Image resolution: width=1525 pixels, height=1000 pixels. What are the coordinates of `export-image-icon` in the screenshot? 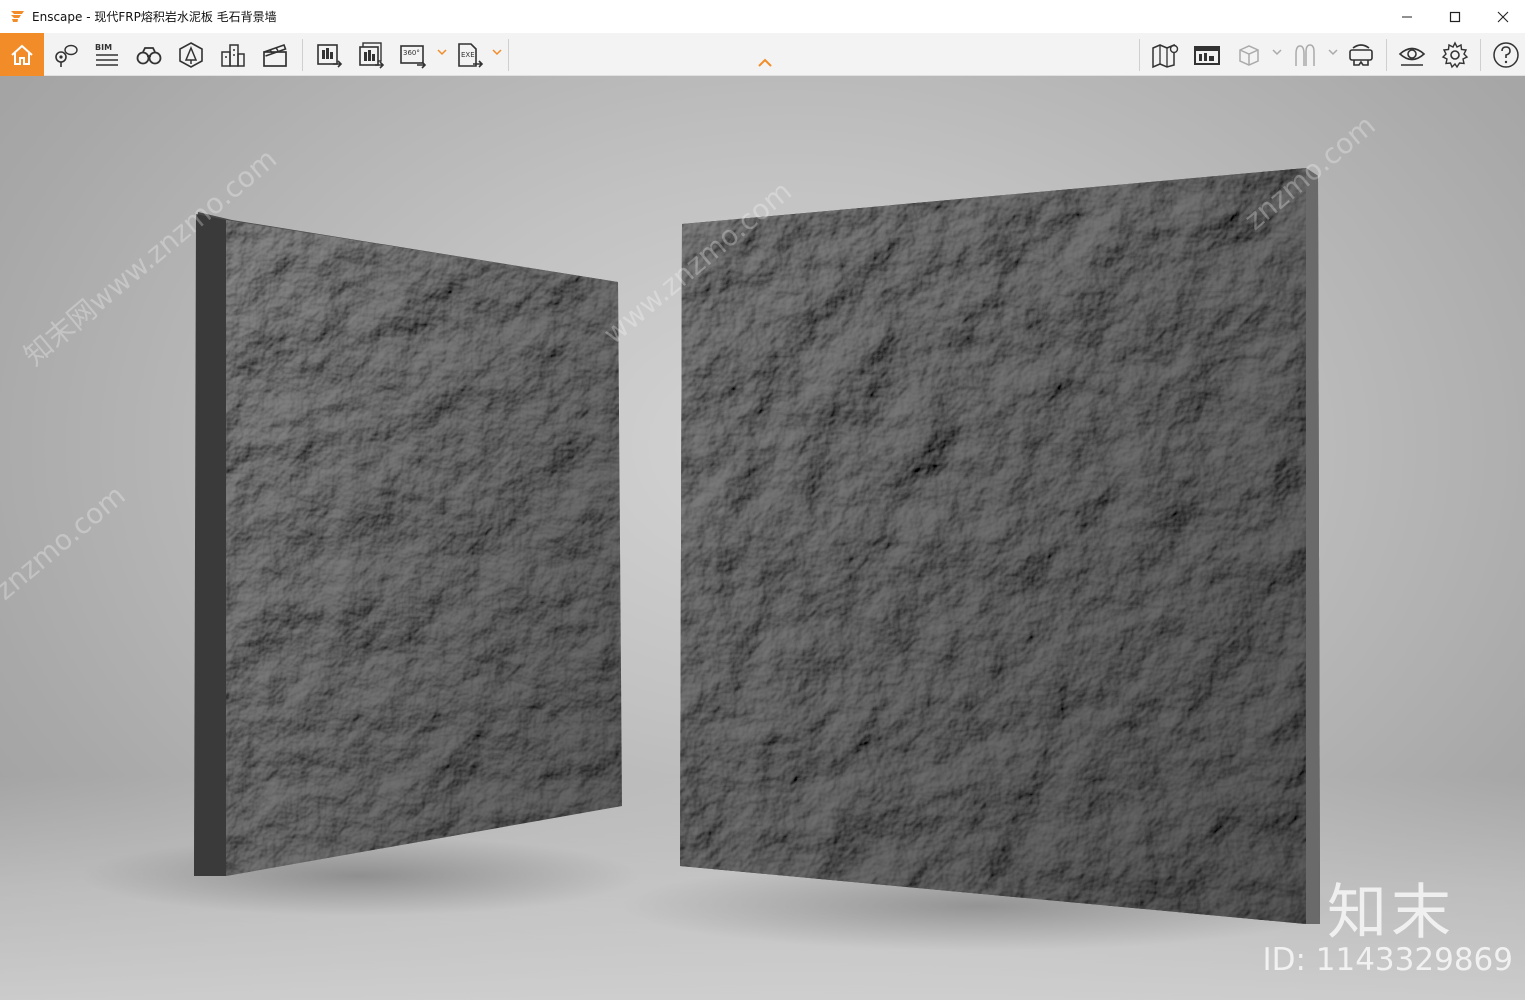 It's located at (330, 56).